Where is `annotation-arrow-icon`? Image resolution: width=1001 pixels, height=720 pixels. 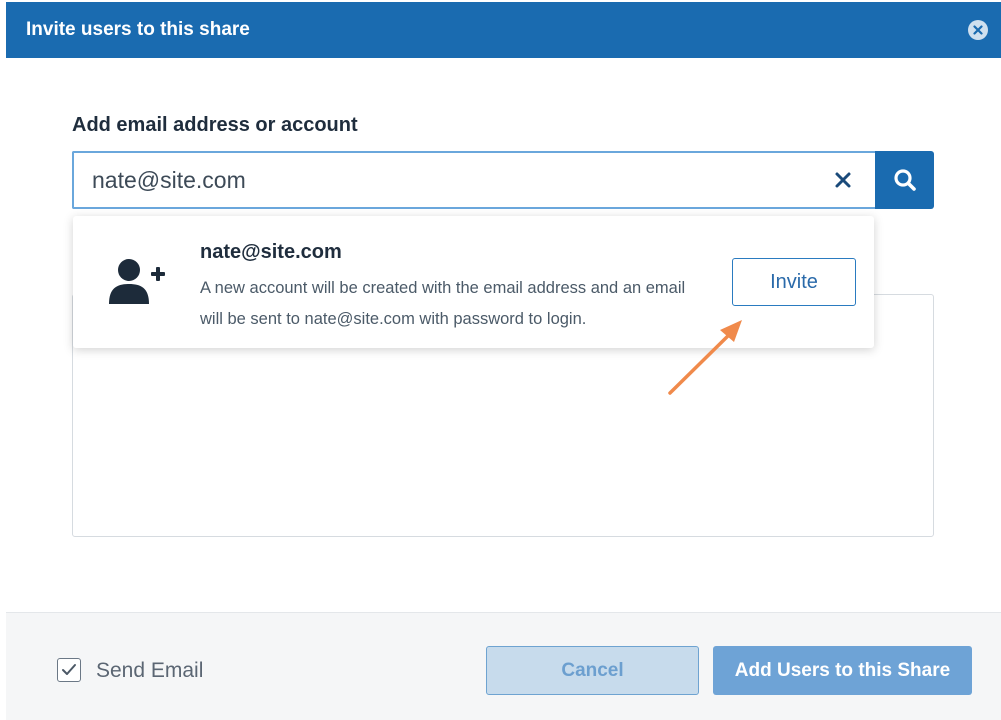 annotation-arrow-icon is located at coordinates (705, 357).